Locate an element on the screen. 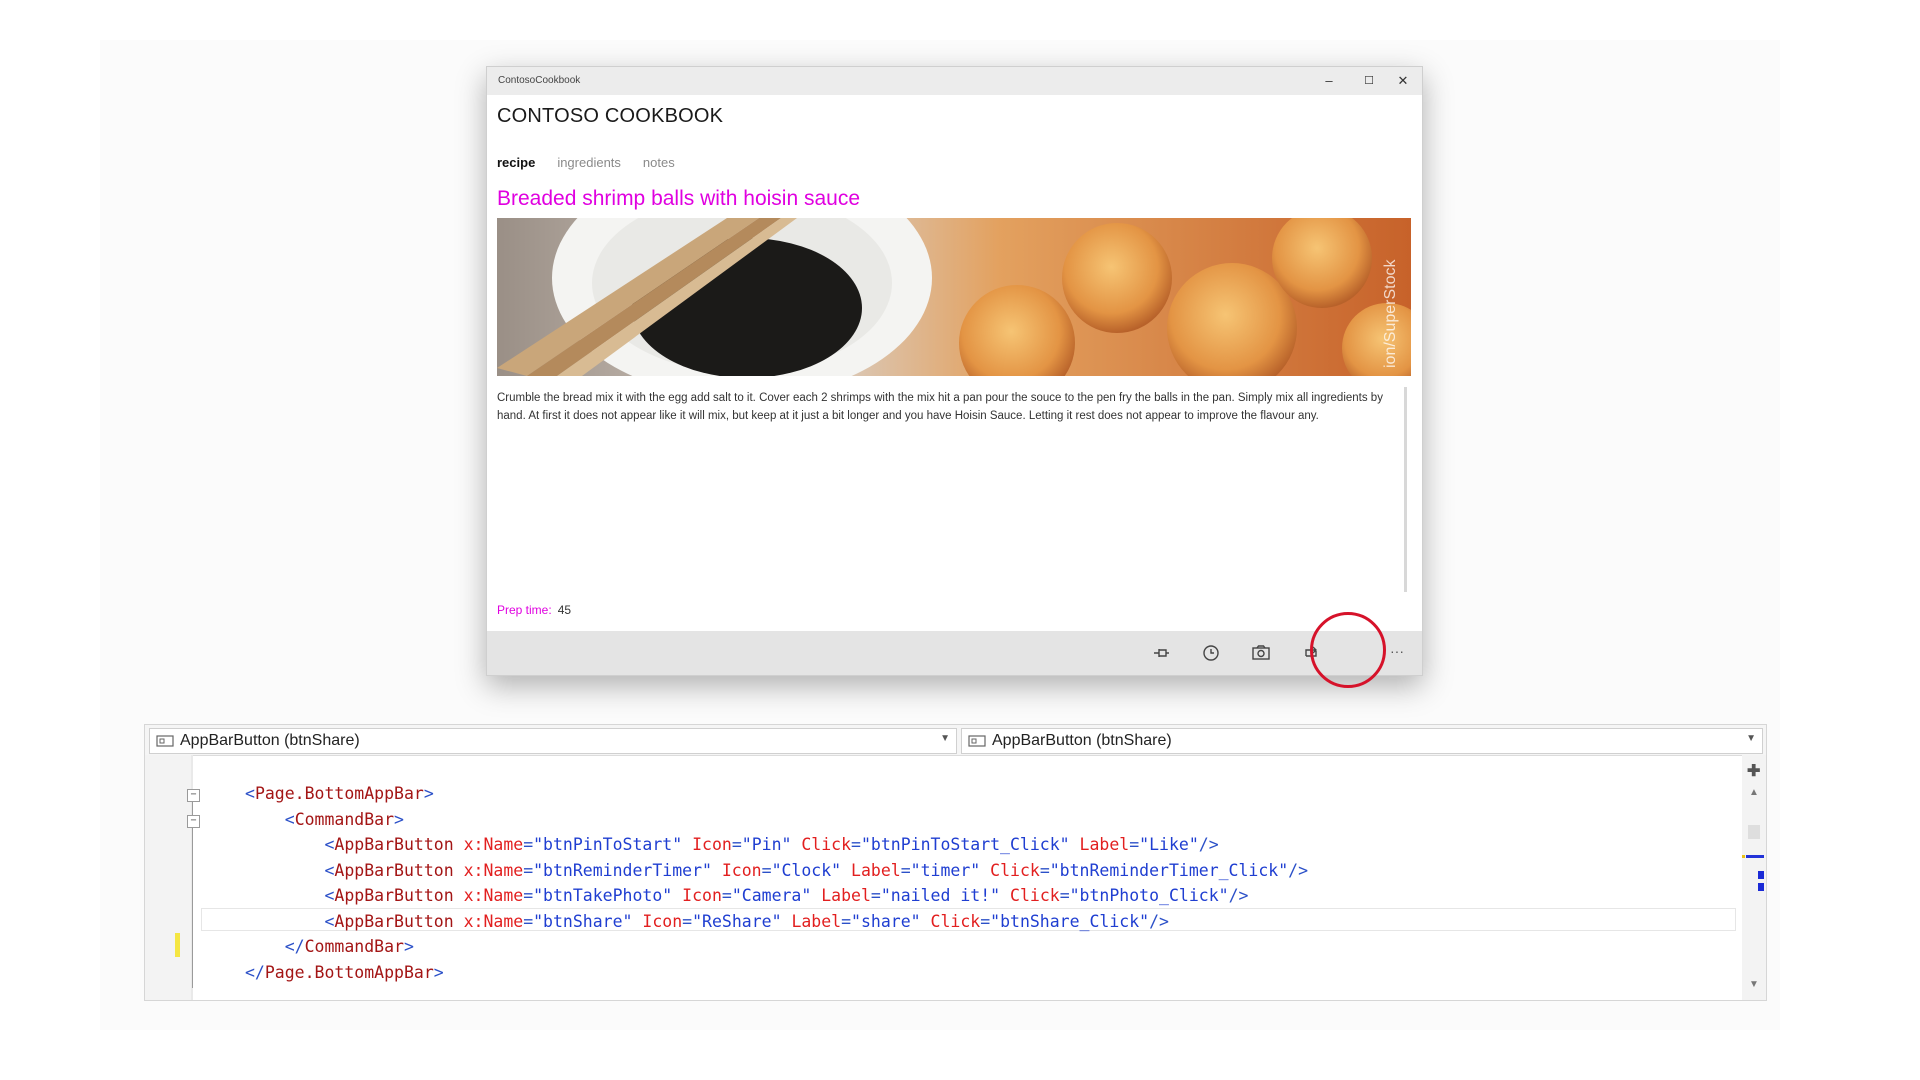 The width and height of the screenshot is (1920, 1080). split-plus-icon: ✚ is located at coordinates (1753, 771).